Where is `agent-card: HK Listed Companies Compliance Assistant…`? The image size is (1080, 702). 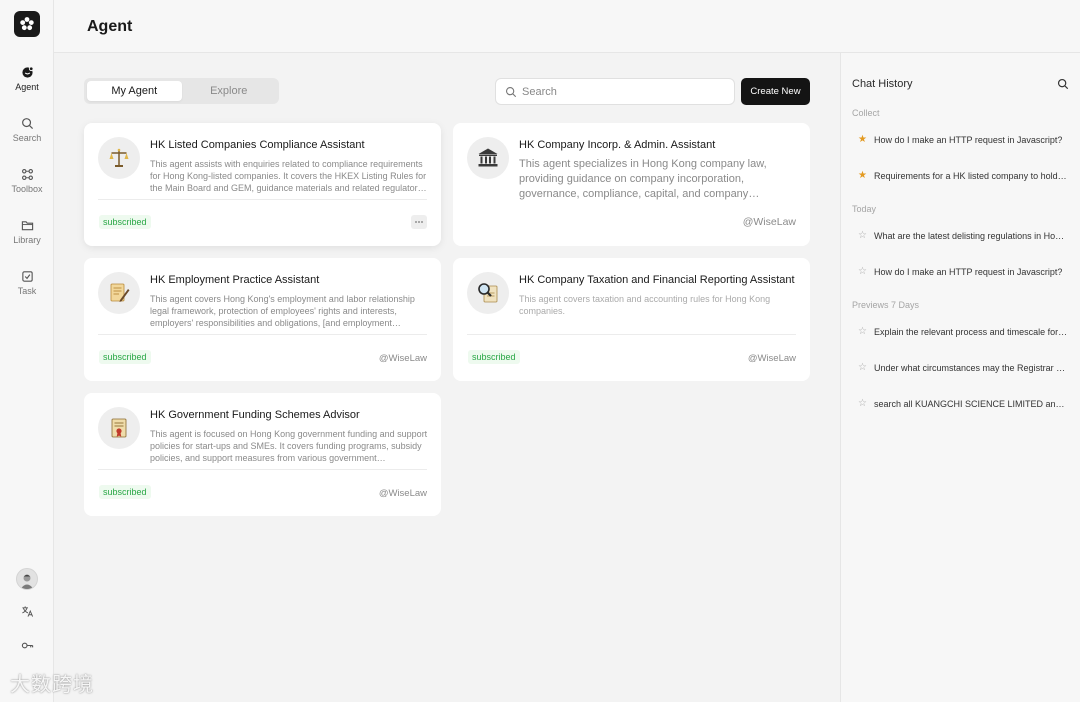
agent-card: HK Listed Companies Compliance Assistant… is located at coordinates (262, 184).